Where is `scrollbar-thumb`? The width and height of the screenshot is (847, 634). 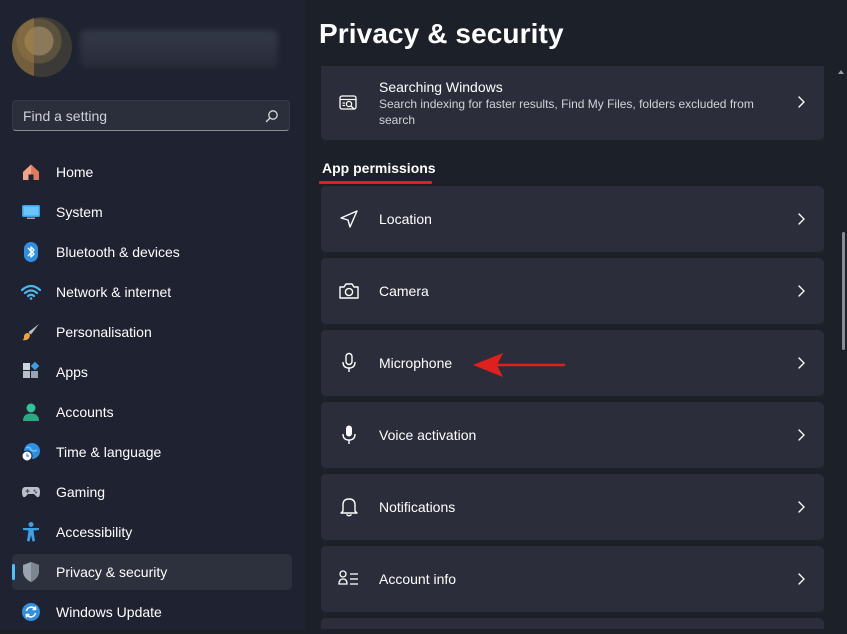 scrollbar-thumb is located at coordinates (843, 291).